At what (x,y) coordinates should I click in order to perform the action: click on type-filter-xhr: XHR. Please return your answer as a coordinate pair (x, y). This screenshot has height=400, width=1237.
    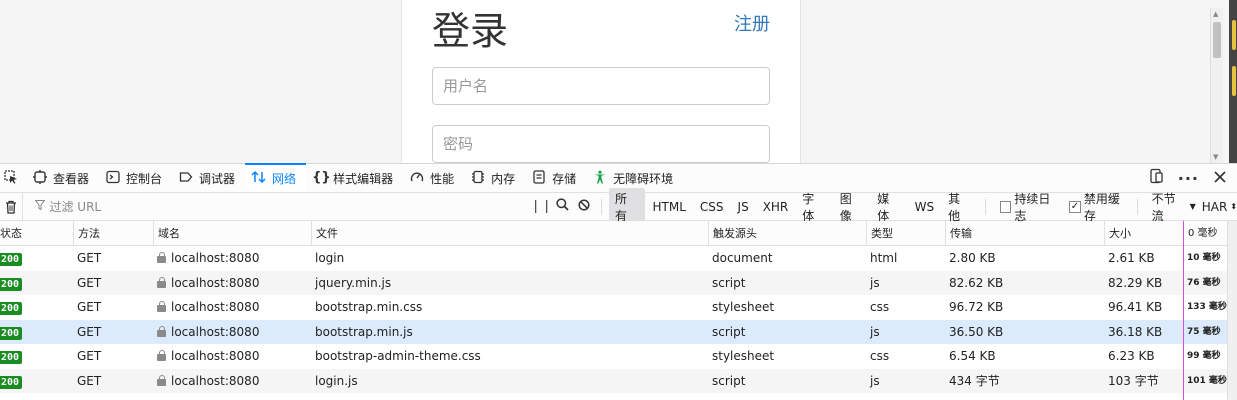
    Looking at the image, I should click on (776, 207).